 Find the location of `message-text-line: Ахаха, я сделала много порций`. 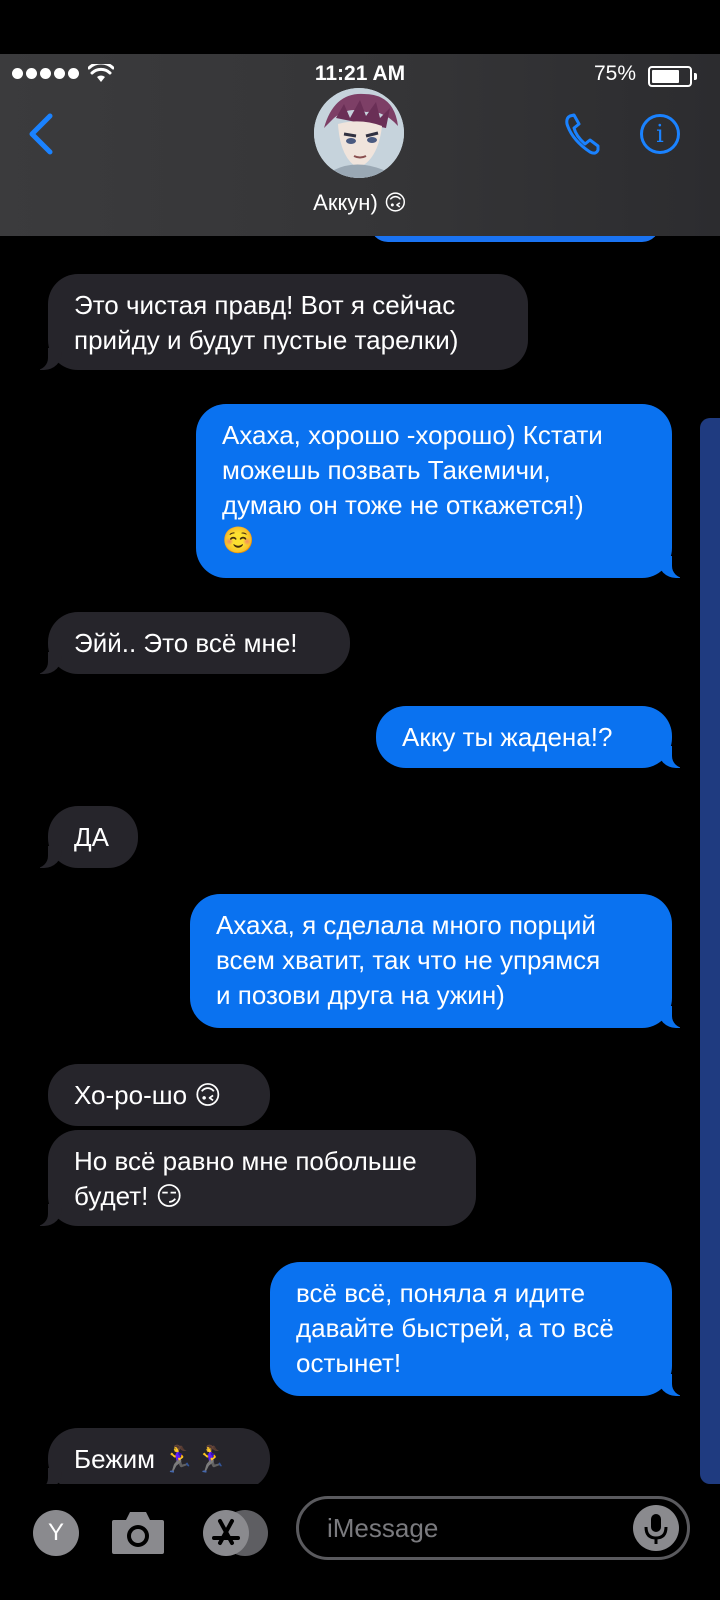

message-text-line: Ахаха, я сделала много порций is located at coordinates (406, 925).